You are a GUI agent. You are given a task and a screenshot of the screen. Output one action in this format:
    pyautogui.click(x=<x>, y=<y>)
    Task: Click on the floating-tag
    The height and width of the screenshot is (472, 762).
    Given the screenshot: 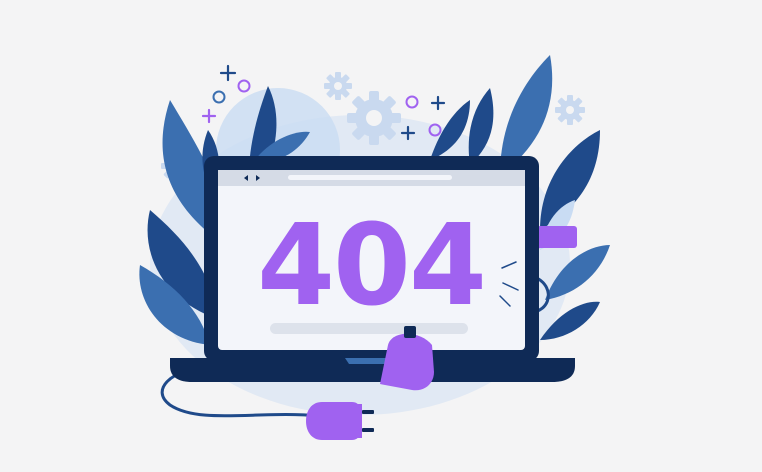 What is the action you would take?
    pyautogui.click(x=557, y=237)
    